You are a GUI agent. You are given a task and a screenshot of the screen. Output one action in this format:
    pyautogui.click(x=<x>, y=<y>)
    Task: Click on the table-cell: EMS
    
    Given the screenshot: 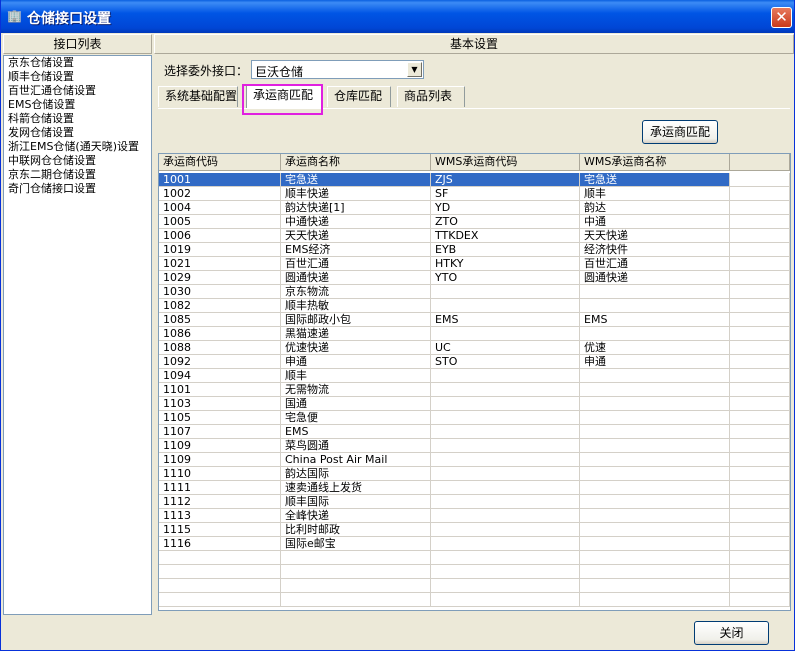 What is the action you would take?
    pyautogui.click(x=655, y=320)
    